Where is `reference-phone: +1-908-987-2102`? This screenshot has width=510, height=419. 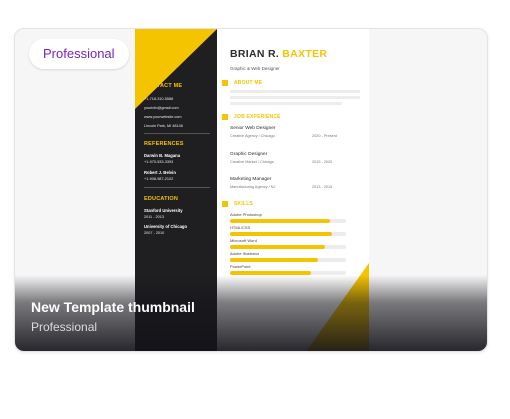
reference-phone: +1-908-987-2102 is located at coordinates (159, 179).